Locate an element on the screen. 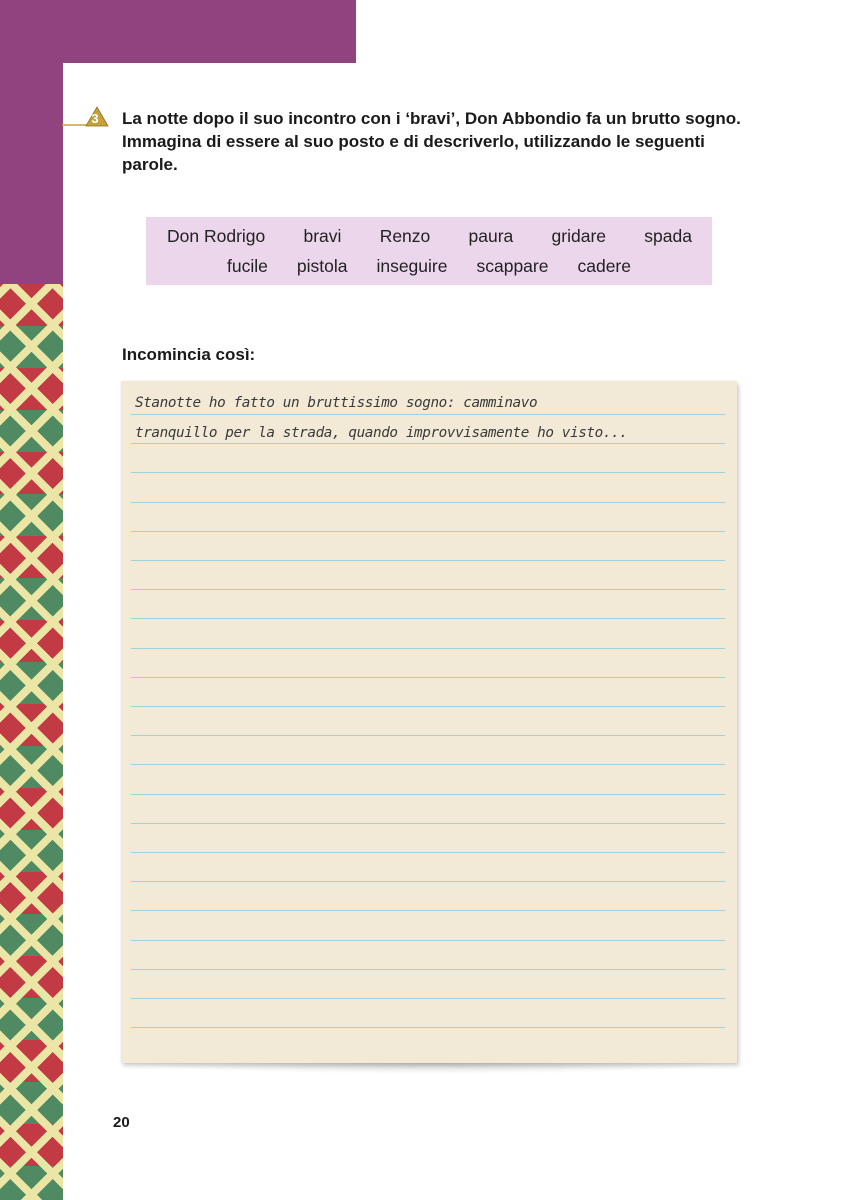  word-item: Don Rodrigo is located at coordinates (216, 236).